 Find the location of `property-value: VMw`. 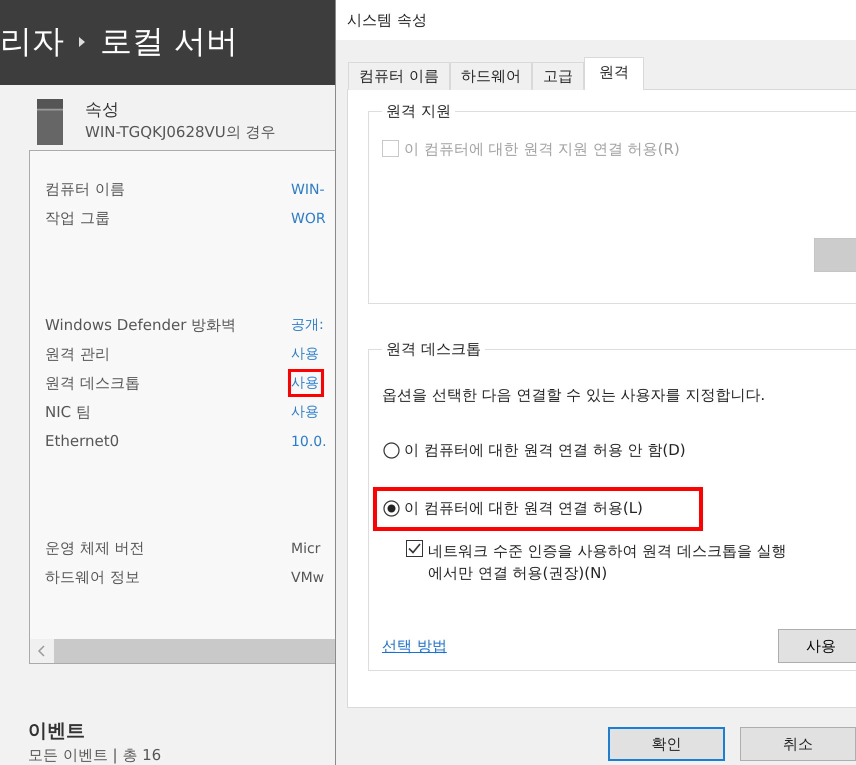

property-value: VMw is located at coordinates (307, 578).